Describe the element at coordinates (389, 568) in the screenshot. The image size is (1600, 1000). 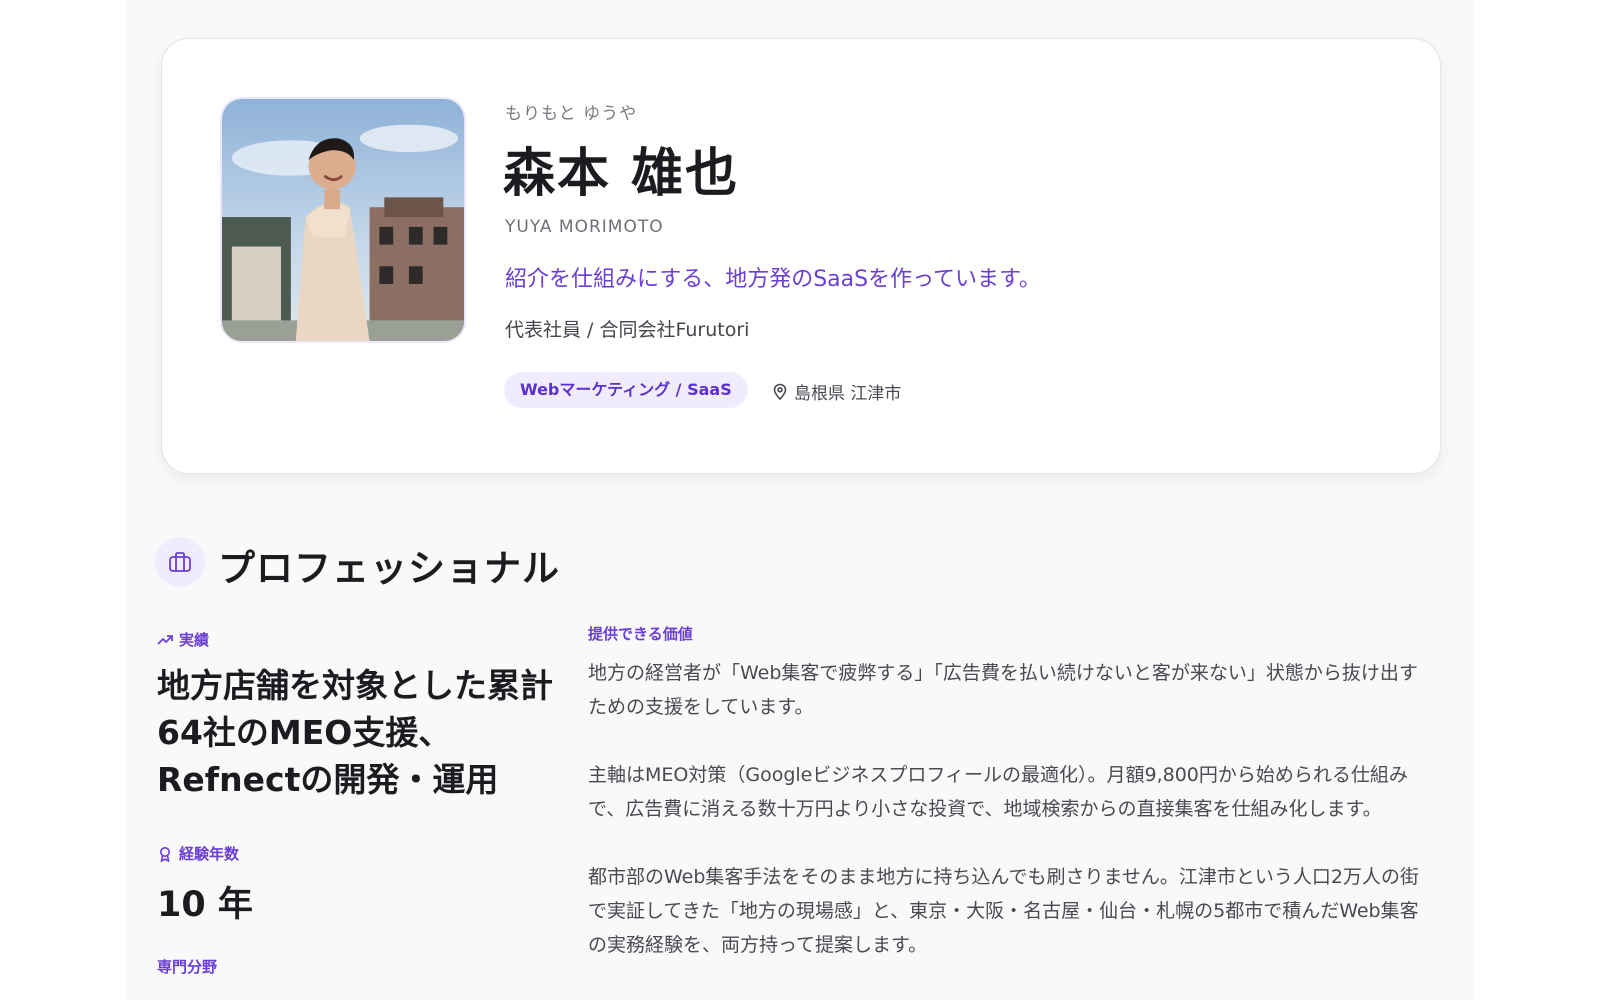
I see `section-title: プロフェッショナル` at that location.